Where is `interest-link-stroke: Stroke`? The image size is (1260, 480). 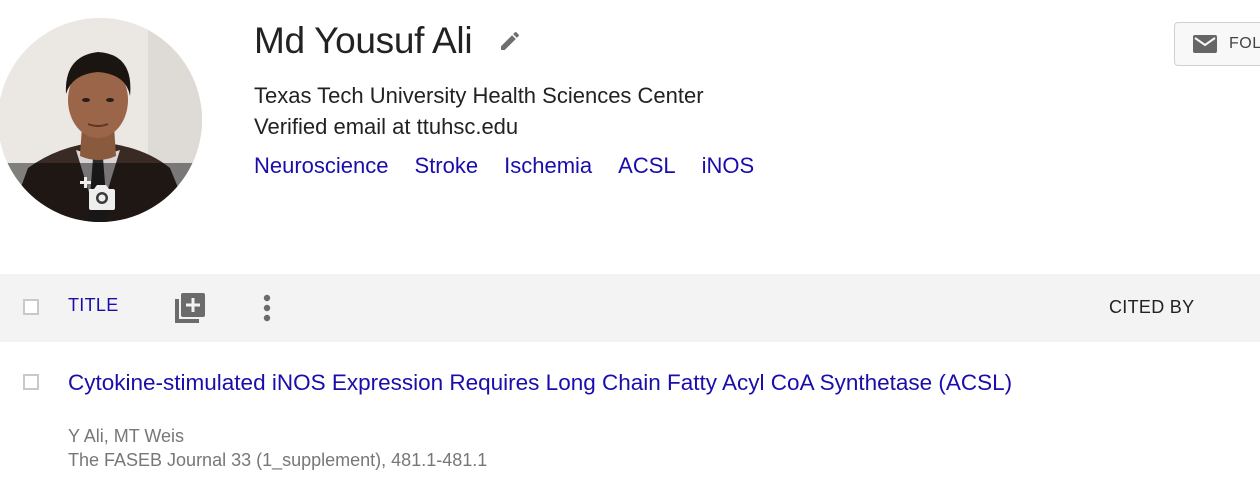
interest-link-stroke: Stroke is located at coordinates (447, 166).